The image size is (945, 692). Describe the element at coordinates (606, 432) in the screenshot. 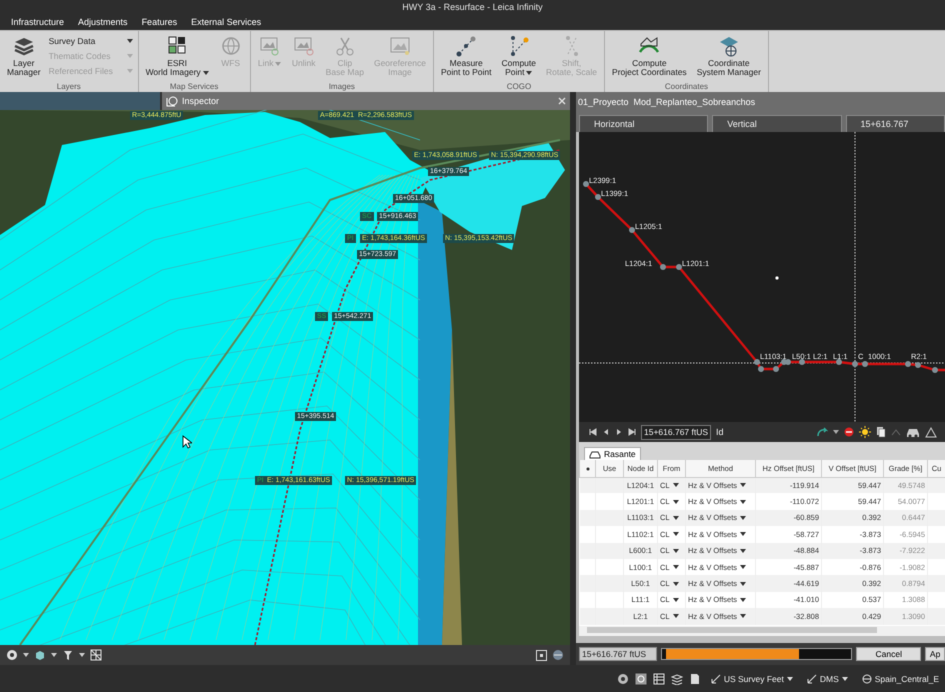

I see `previous-icon` at that location.